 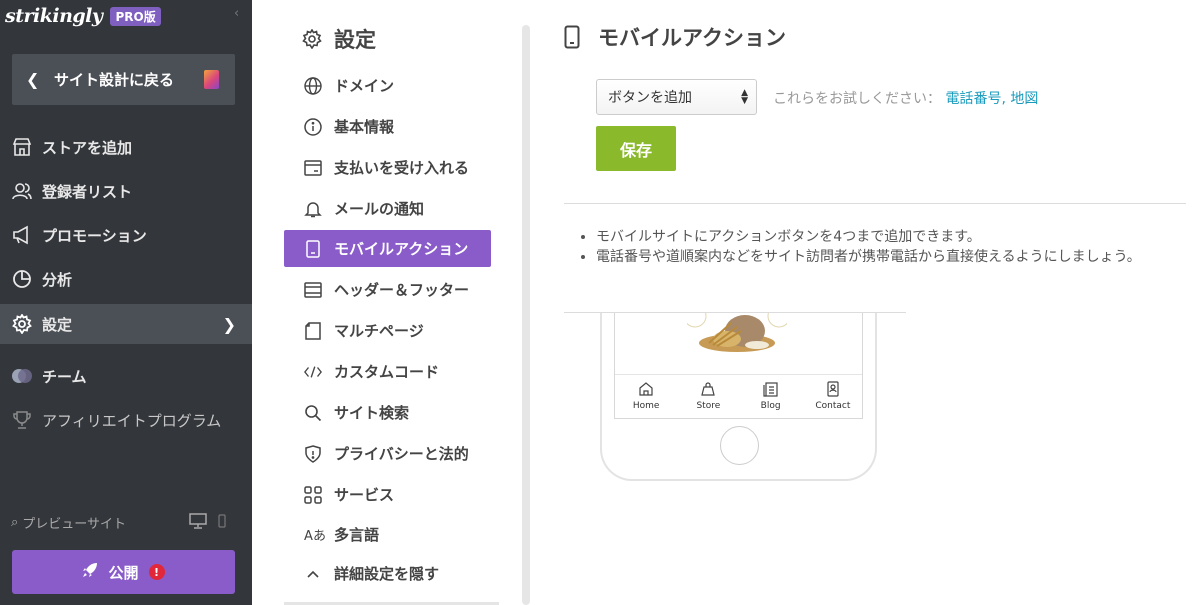 What do you see at coordinates (401, 249) in the screenshot?
I see `settings-item-label: モバイルアクション` at bounding box center [401, 249].